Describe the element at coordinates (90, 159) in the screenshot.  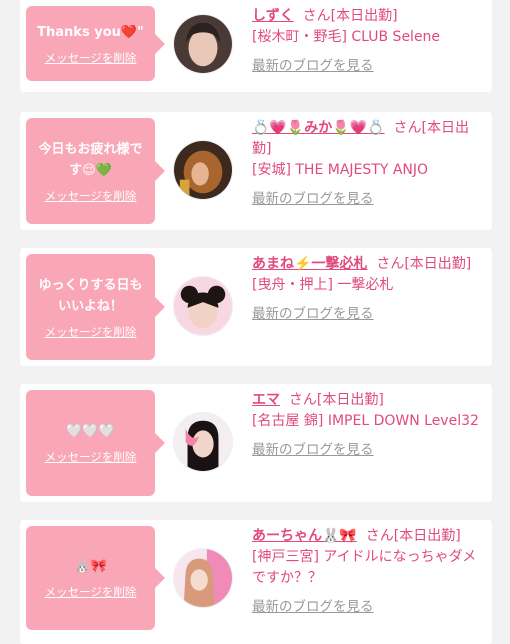
I see `message-text: 今日もお疲れ様です😌💚` at that location.